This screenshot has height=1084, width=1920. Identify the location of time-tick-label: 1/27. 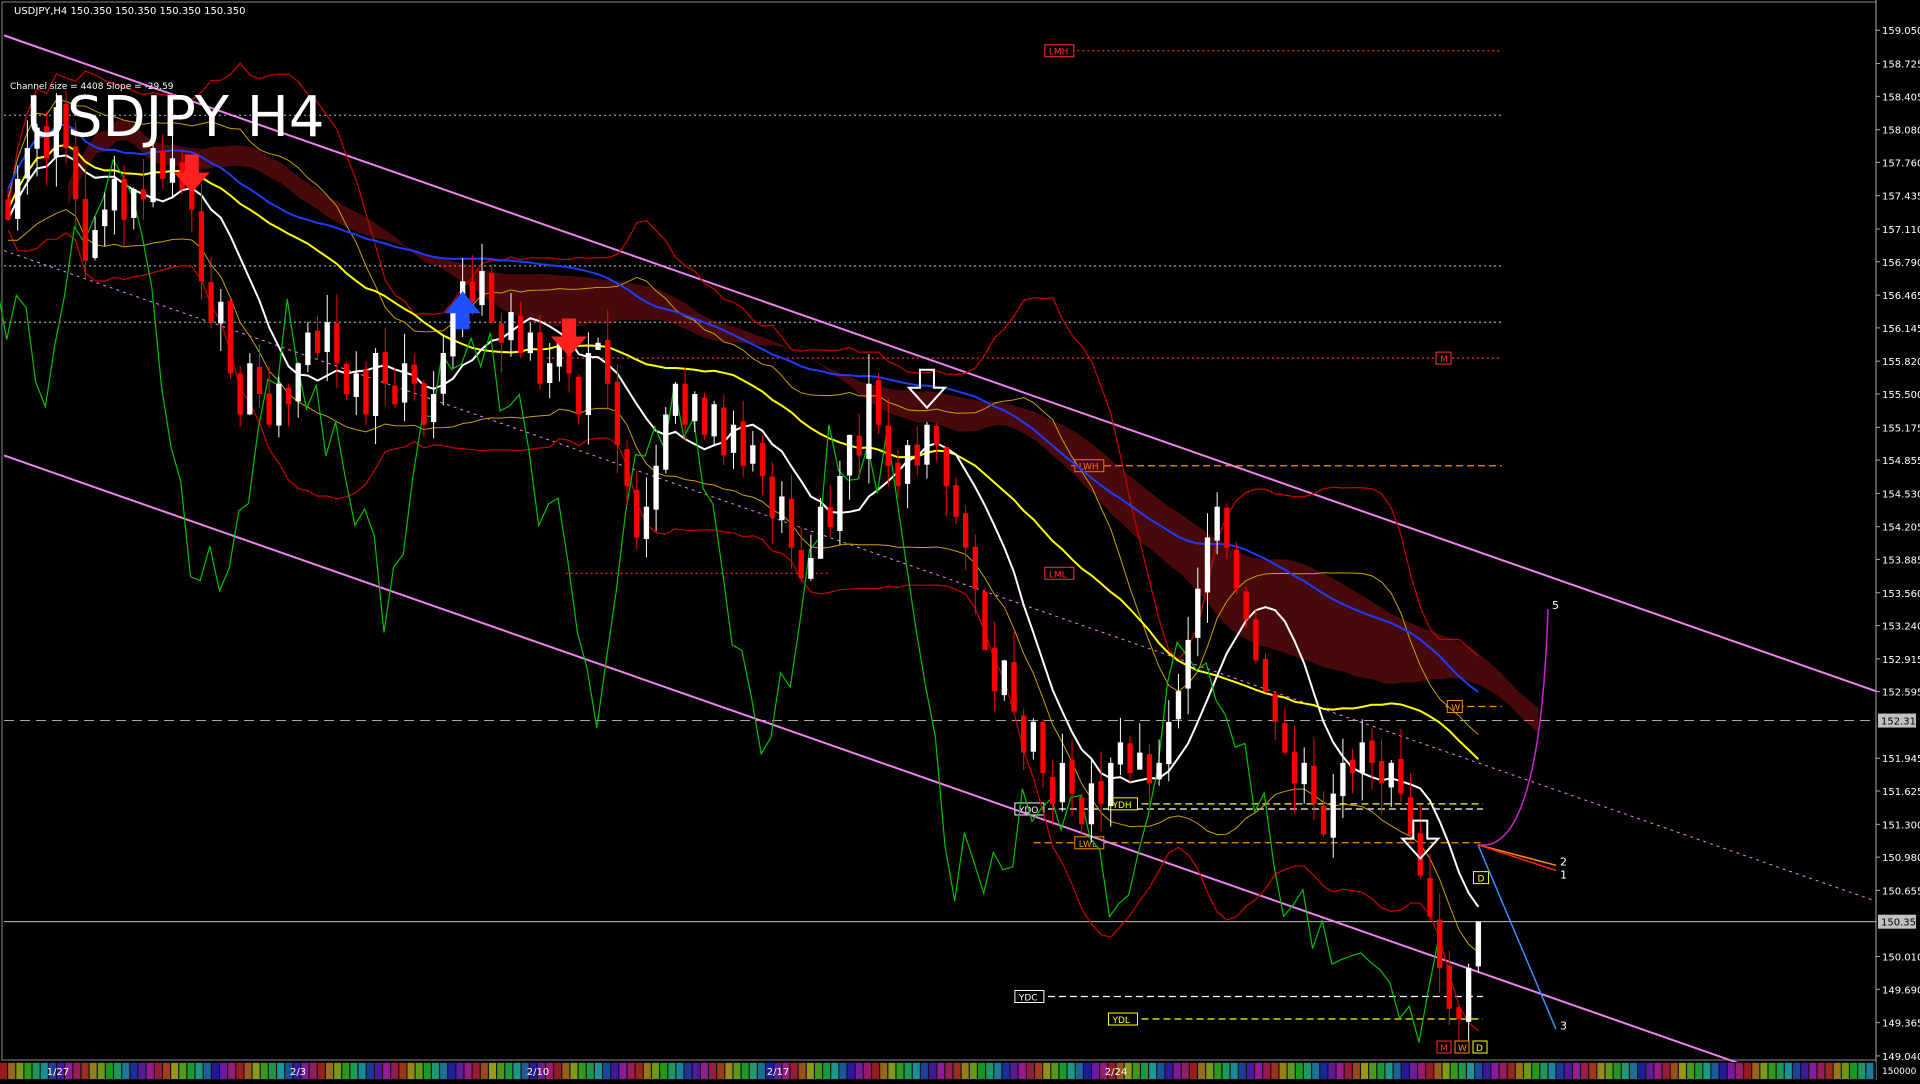
(58, 1072).